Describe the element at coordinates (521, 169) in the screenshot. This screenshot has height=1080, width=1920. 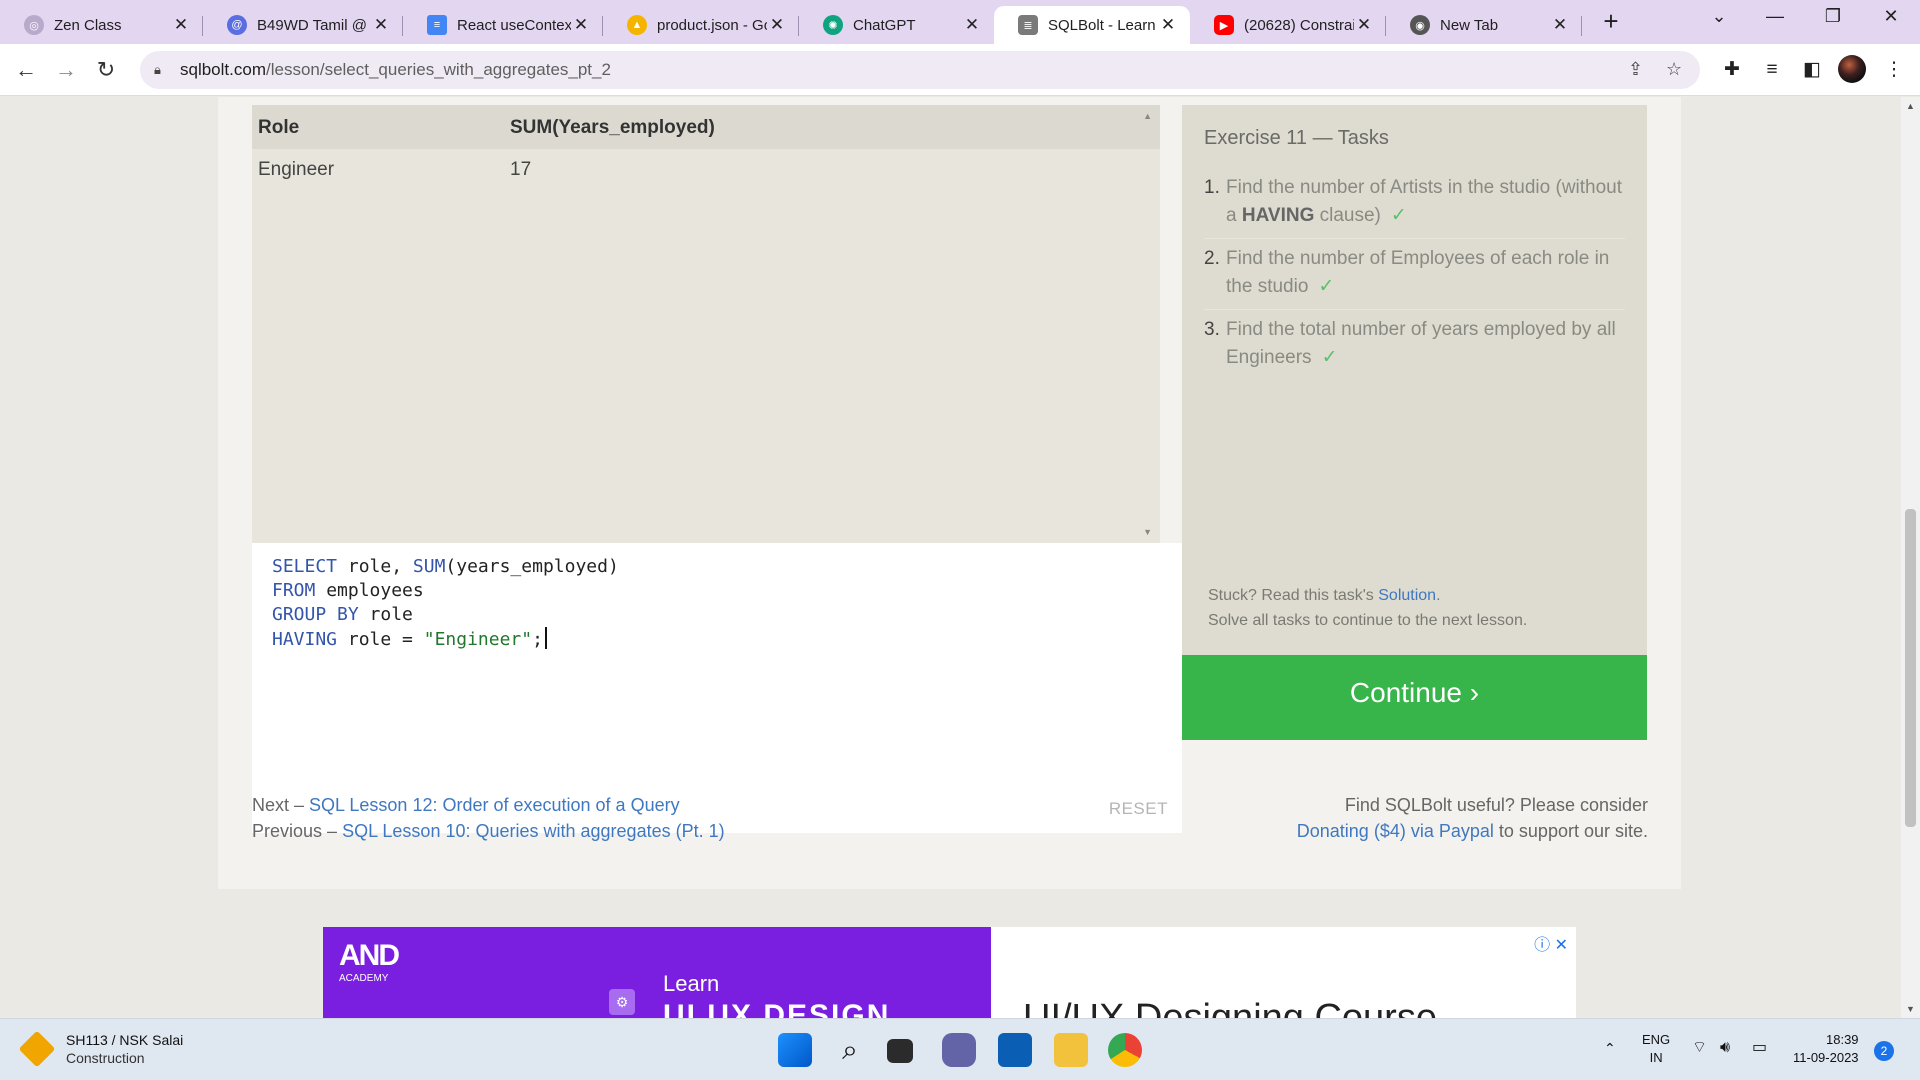
I see `table-cell: 17` at that location.